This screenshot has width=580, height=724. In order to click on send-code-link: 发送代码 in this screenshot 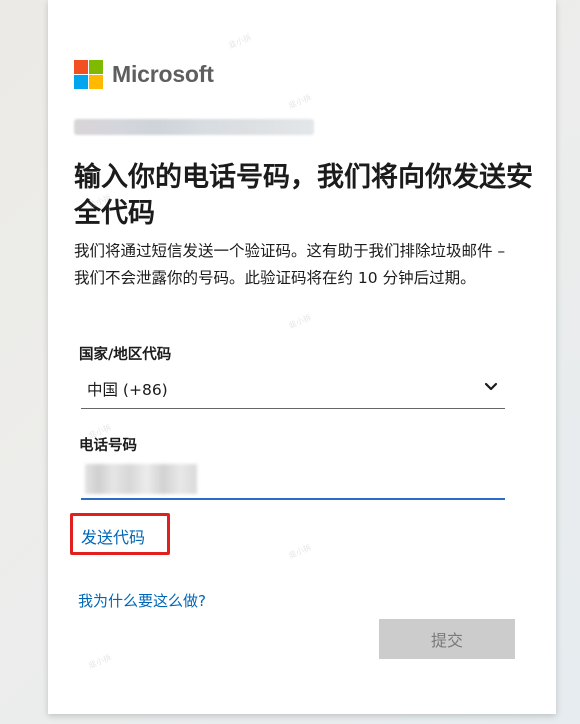, I will do `click(113, 536)`.